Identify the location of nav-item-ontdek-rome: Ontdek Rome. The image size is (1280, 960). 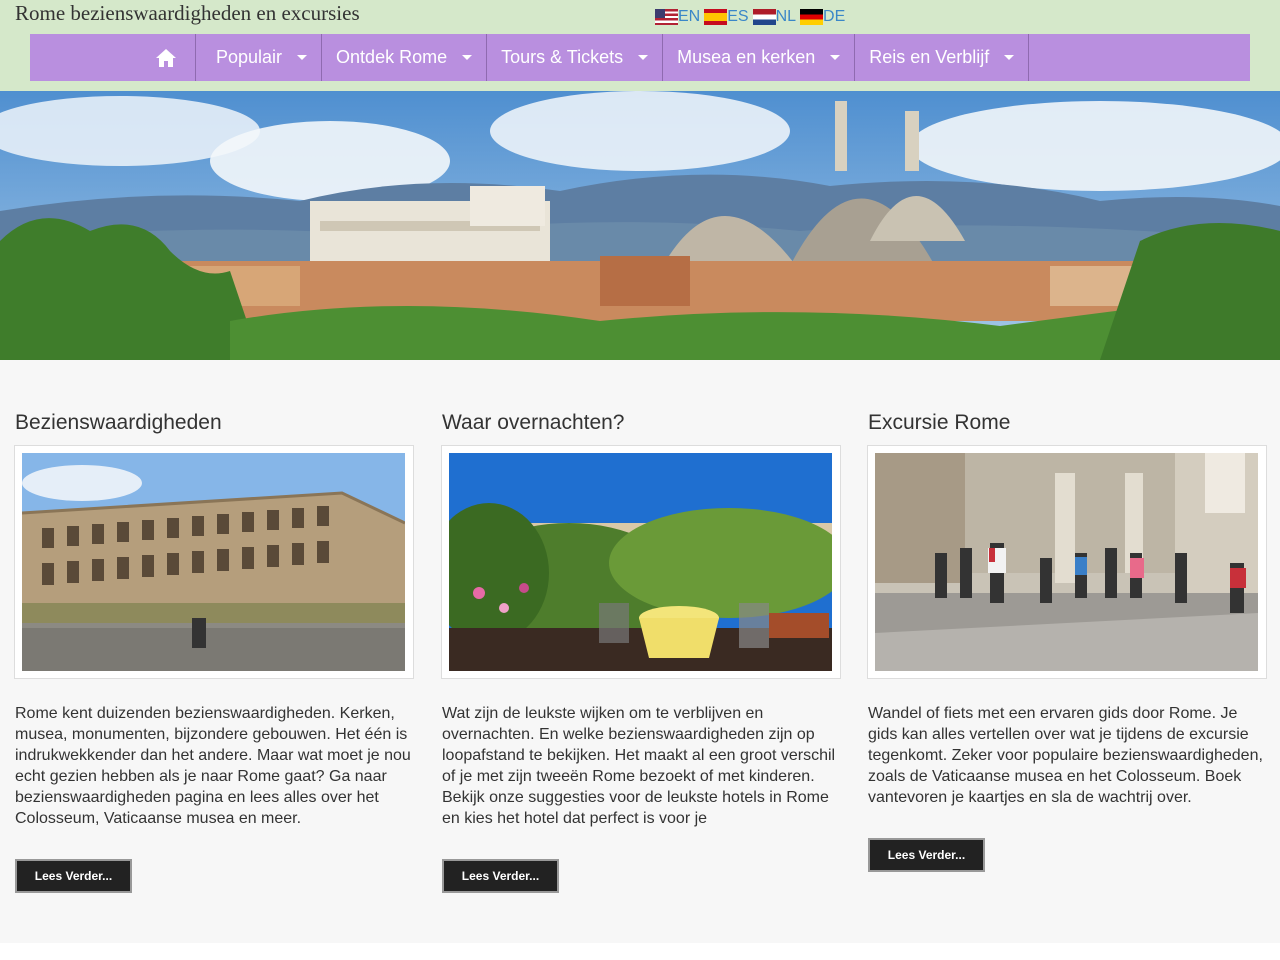
(405, 57).